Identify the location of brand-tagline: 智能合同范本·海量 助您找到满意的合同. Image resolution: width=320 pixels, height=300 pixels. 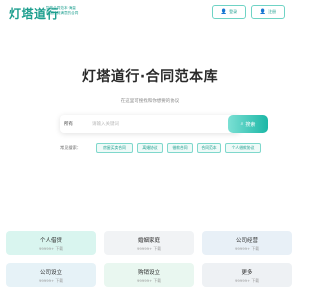
(62, 11).